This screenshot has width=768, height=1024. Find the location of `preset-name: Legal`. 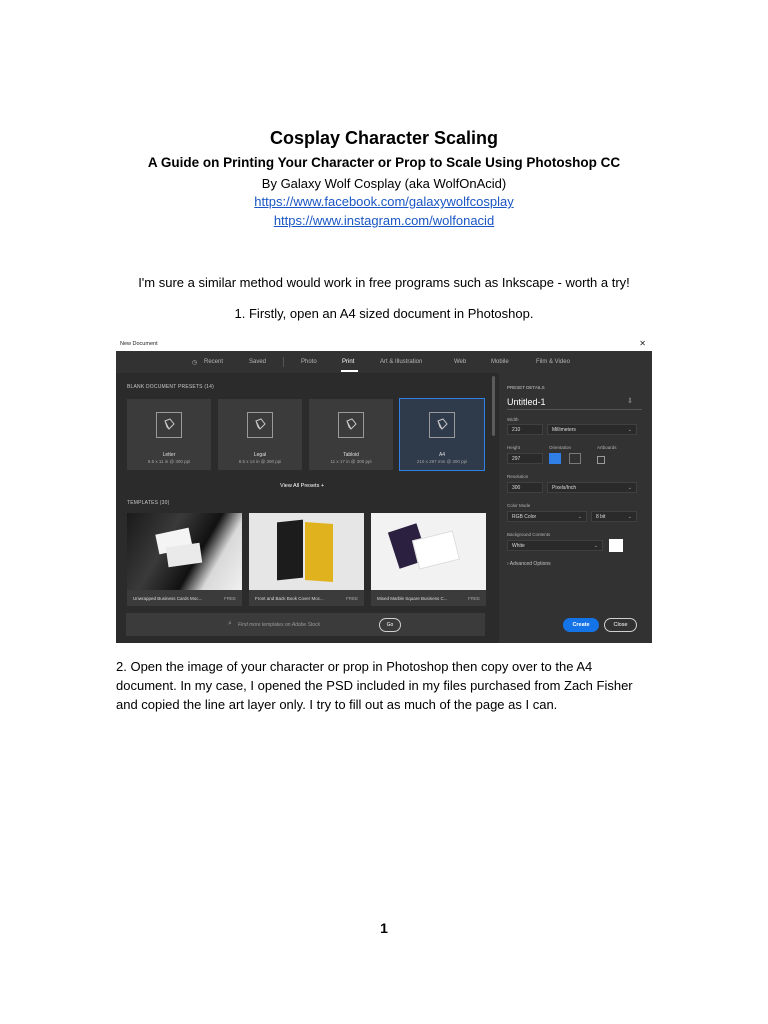

preset-name: Legal is located at coordinates (260, 455).